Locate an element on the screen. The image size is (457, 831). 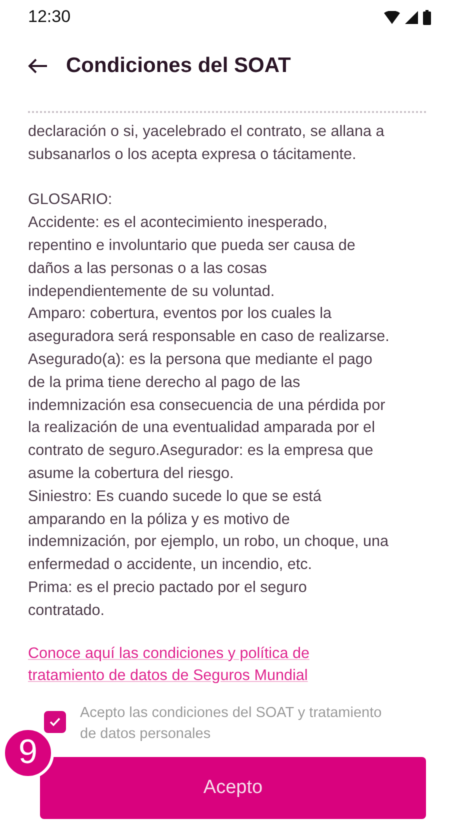
signal-icon is located at coordinates (411, 17).